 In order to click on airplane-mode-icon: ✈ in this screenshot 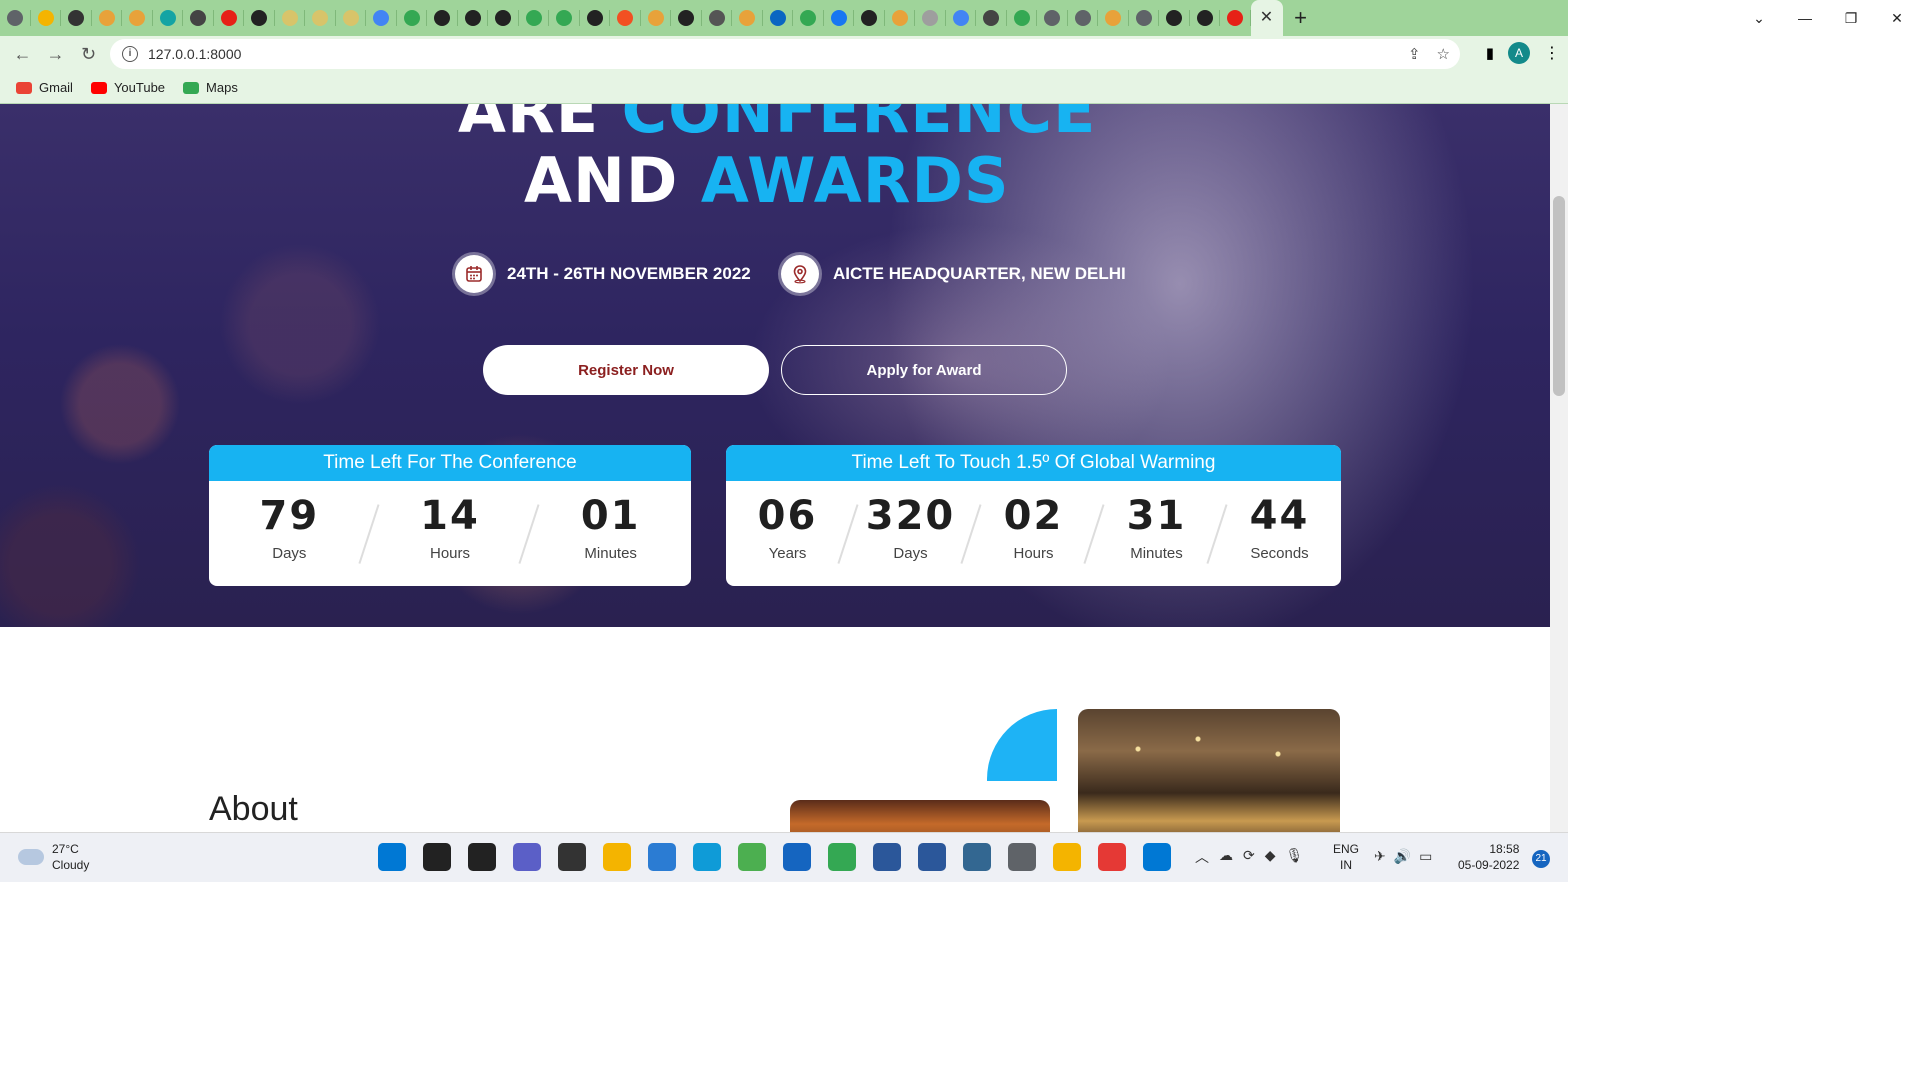, I will do `click(1380, 856)`.